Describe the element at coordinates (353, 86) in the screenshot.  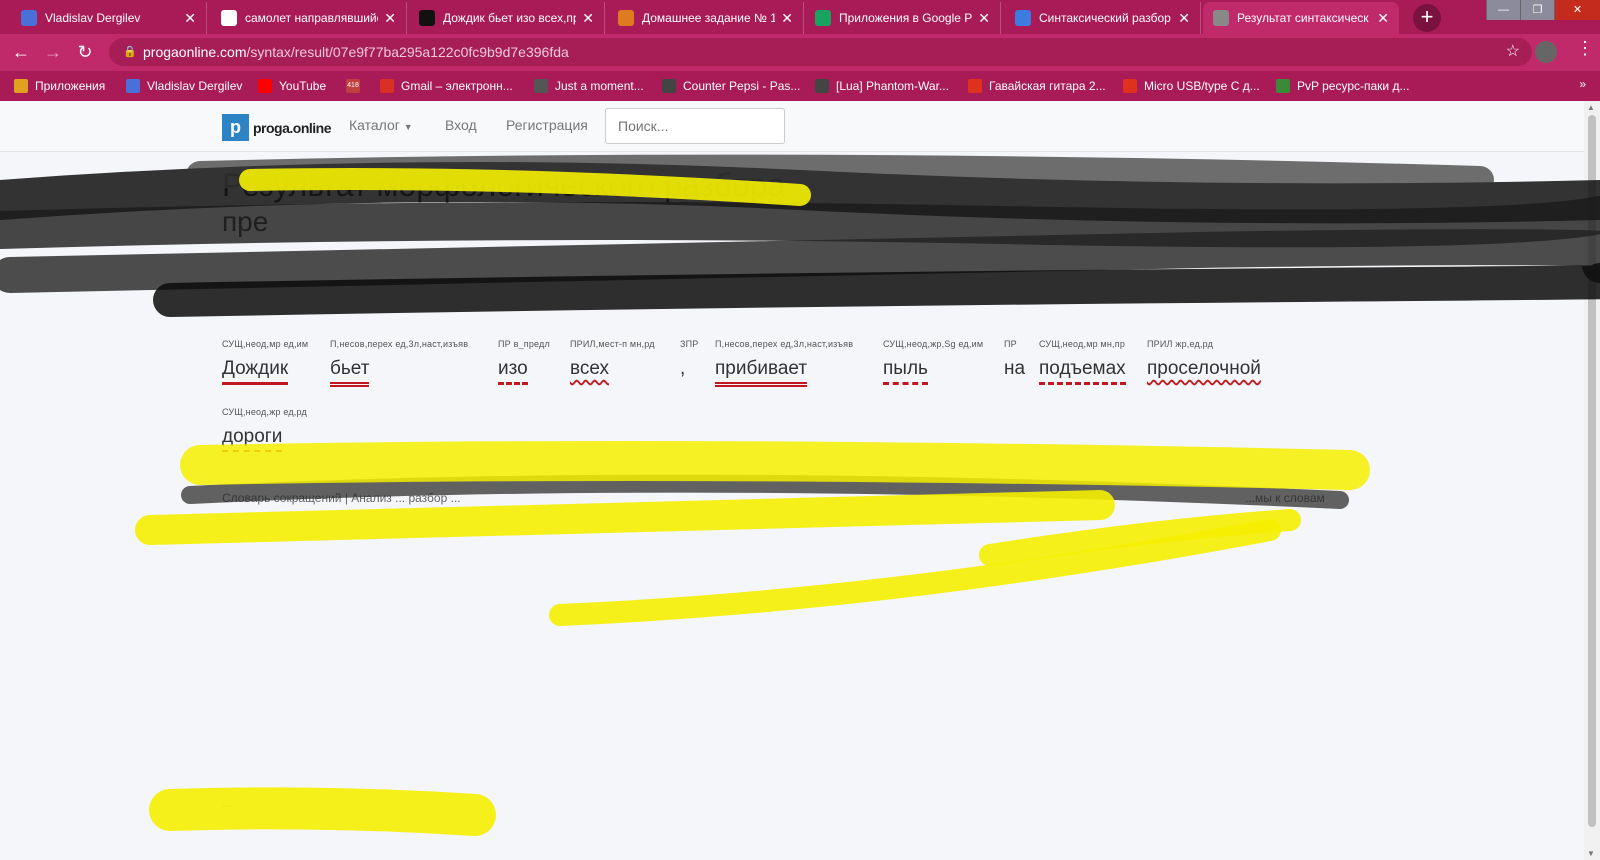
I see `calendar-icon: 418` at that location.